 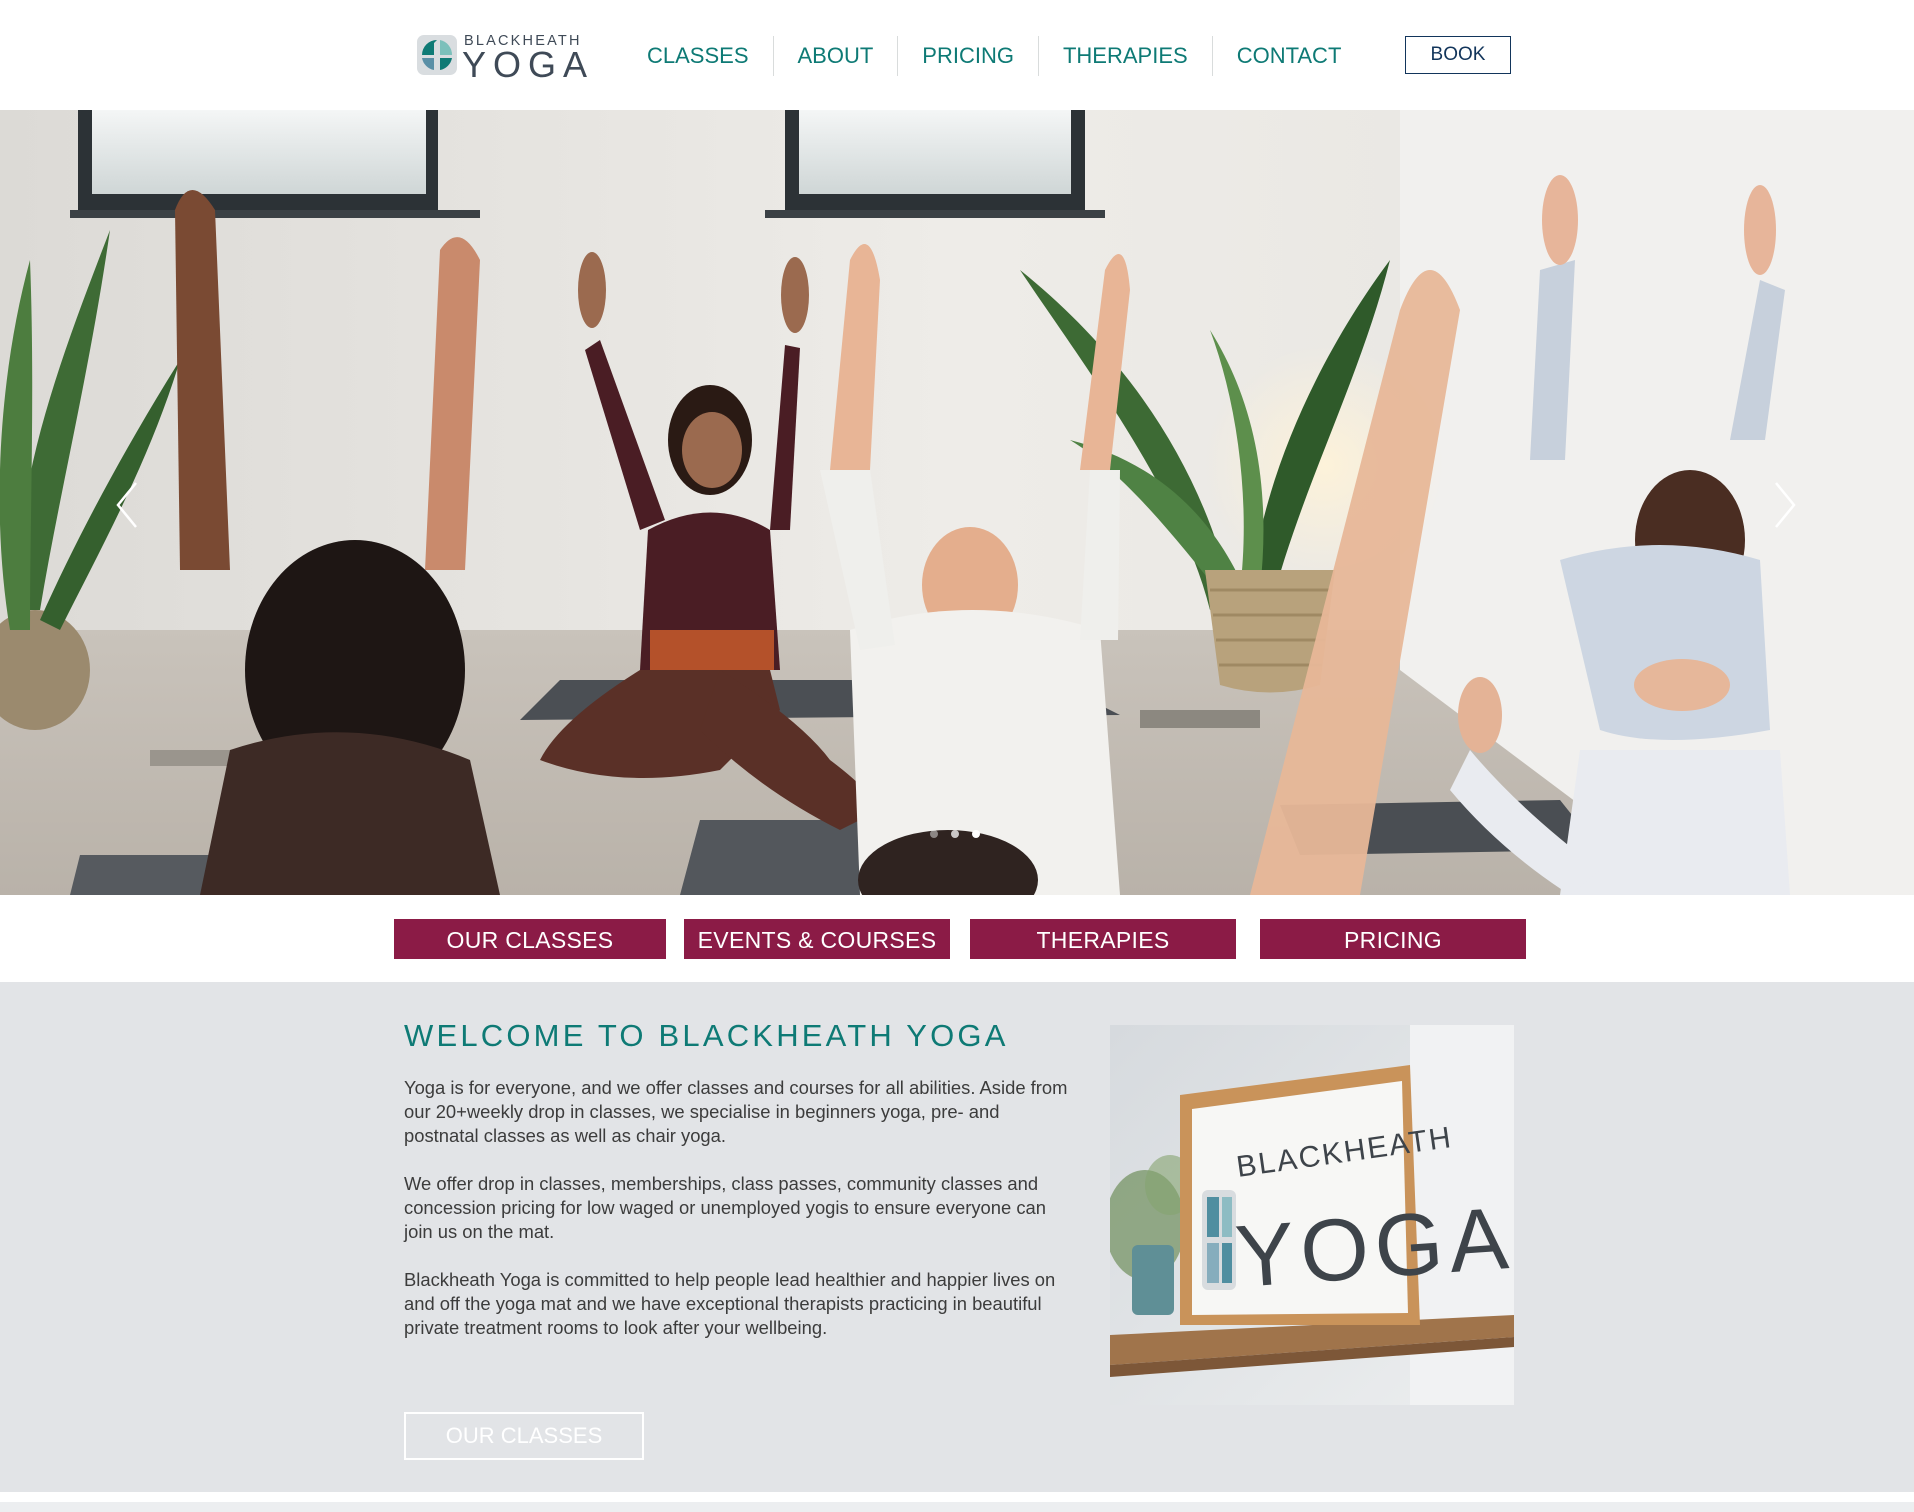 I want to click on nav-item-about: ABOUT, so click(x=835, y=56).